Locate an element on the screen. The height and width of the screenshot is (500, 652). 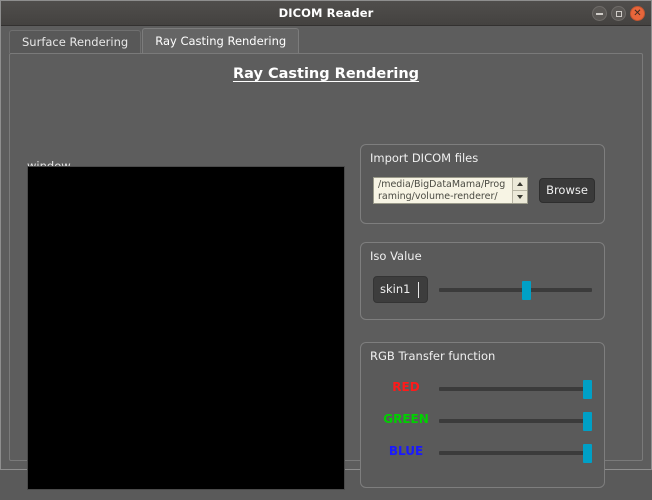
maximize-button is located at coordinates (618, 13).